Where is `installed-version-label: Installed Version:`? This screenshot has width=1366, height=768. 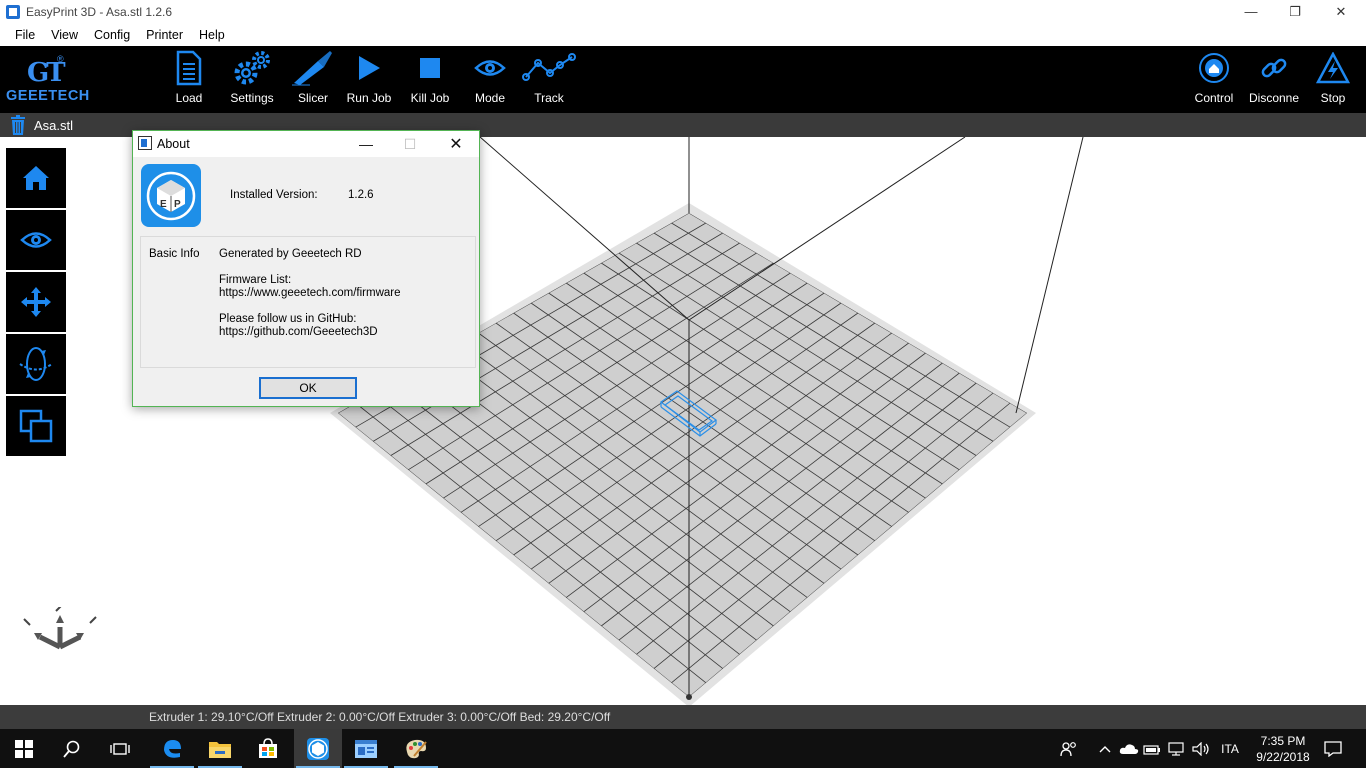
installed-version-label: Installed Version: is located at coordinates (274, 195).